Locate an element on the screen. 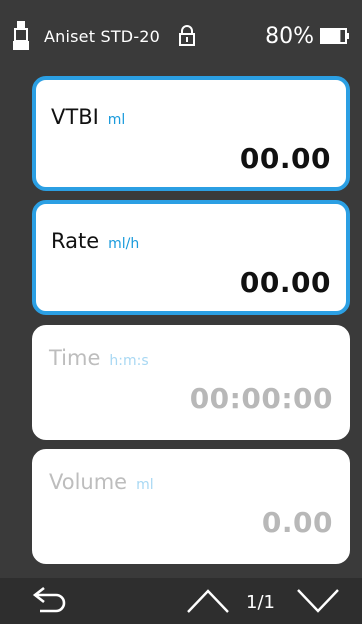 The image size is (362, 624). volume-label-group: Volume ml is located at coordinates (101, 482).